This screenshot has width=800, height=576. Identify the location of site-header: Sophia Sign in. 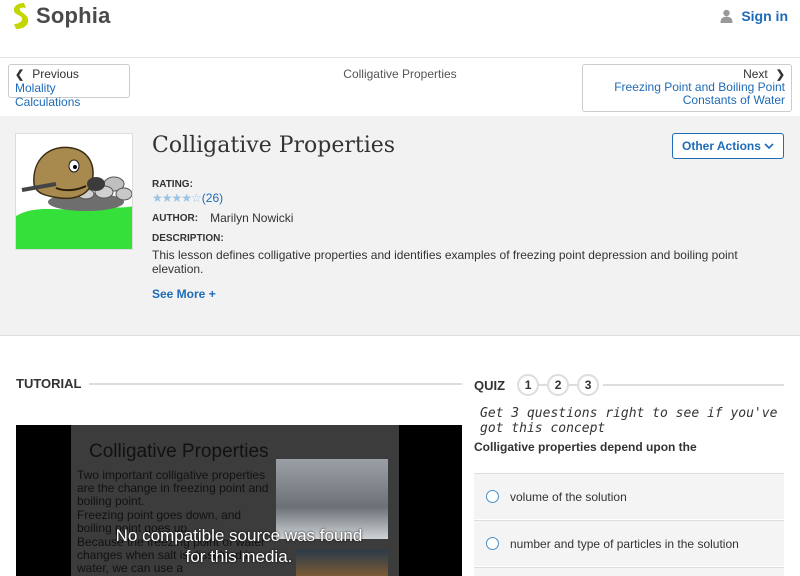
(400, 29).